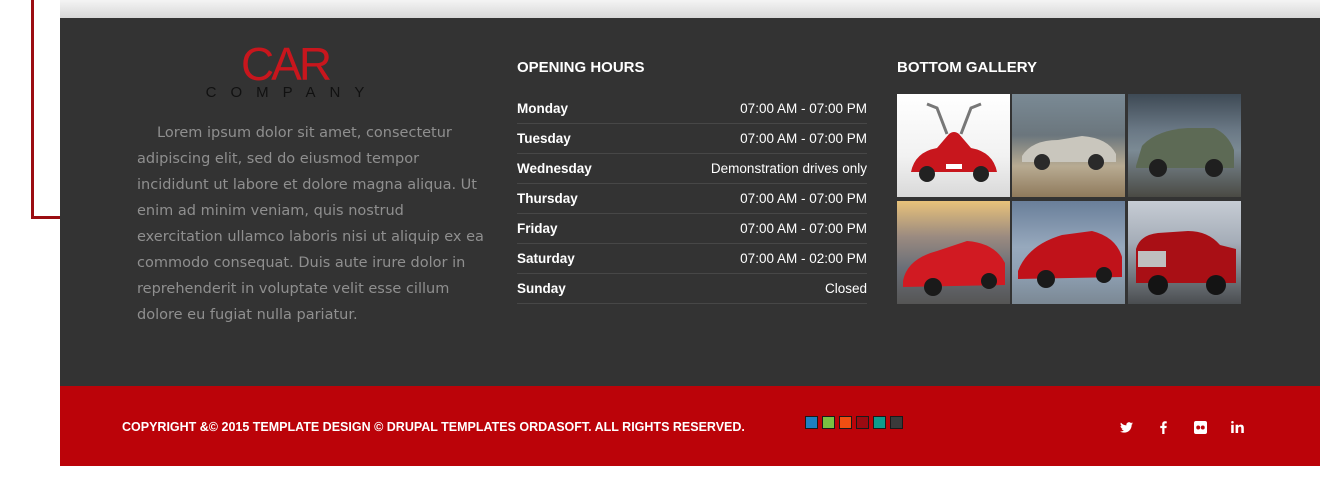 The width and height of the screenshot is (1340, 498). Describe the element at coordinates (692, 139) in the screenshot. I see `hours-row: Tuesday 07:00 AM - 07:00 PM` at that location.